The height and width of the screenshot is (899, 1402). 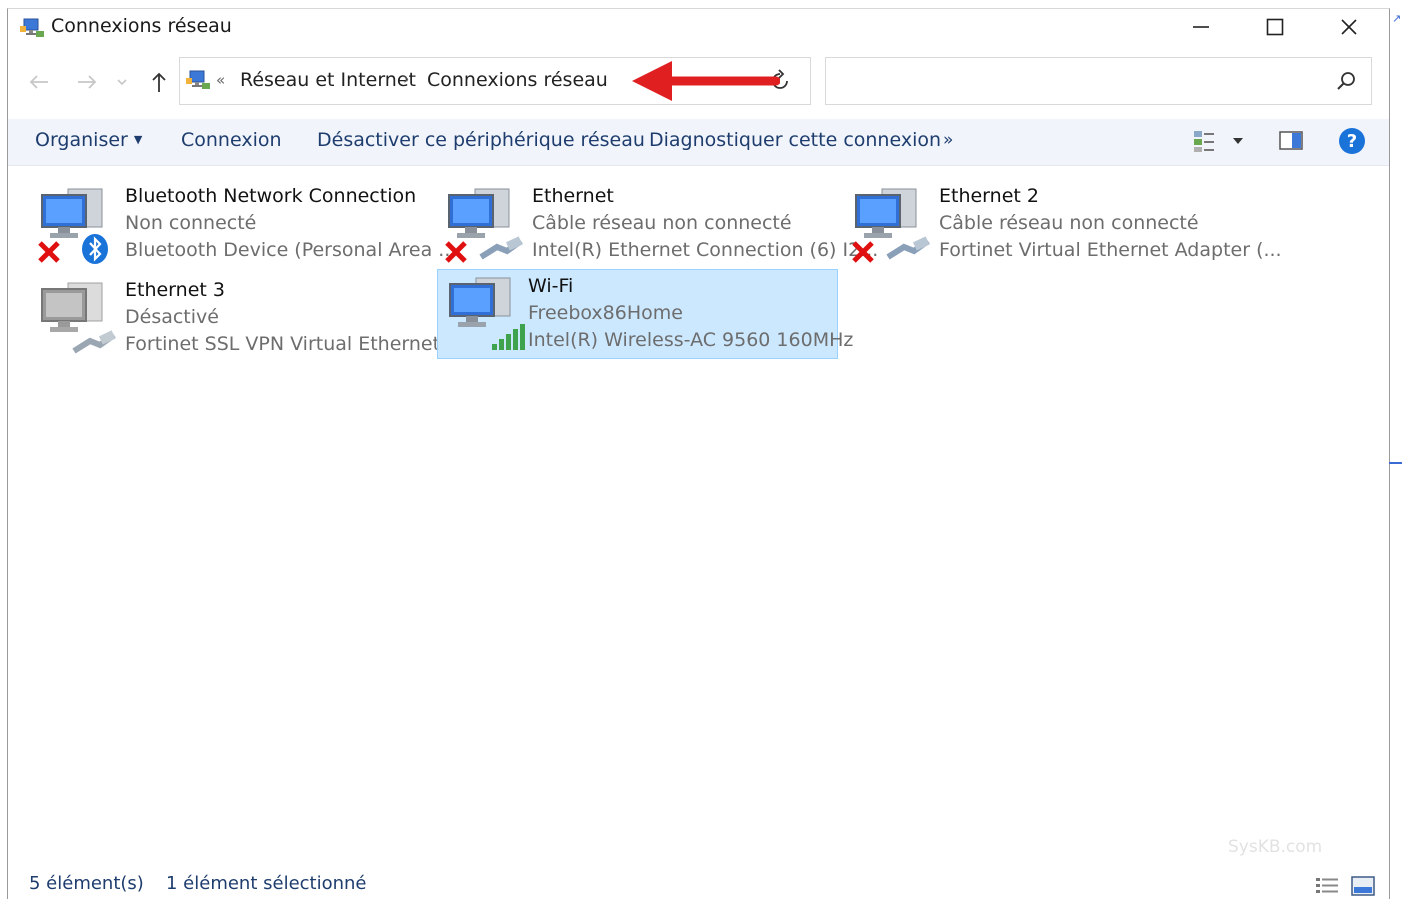 I want to click on connection-status: Freebox86Home, so click(x=605, y=313).